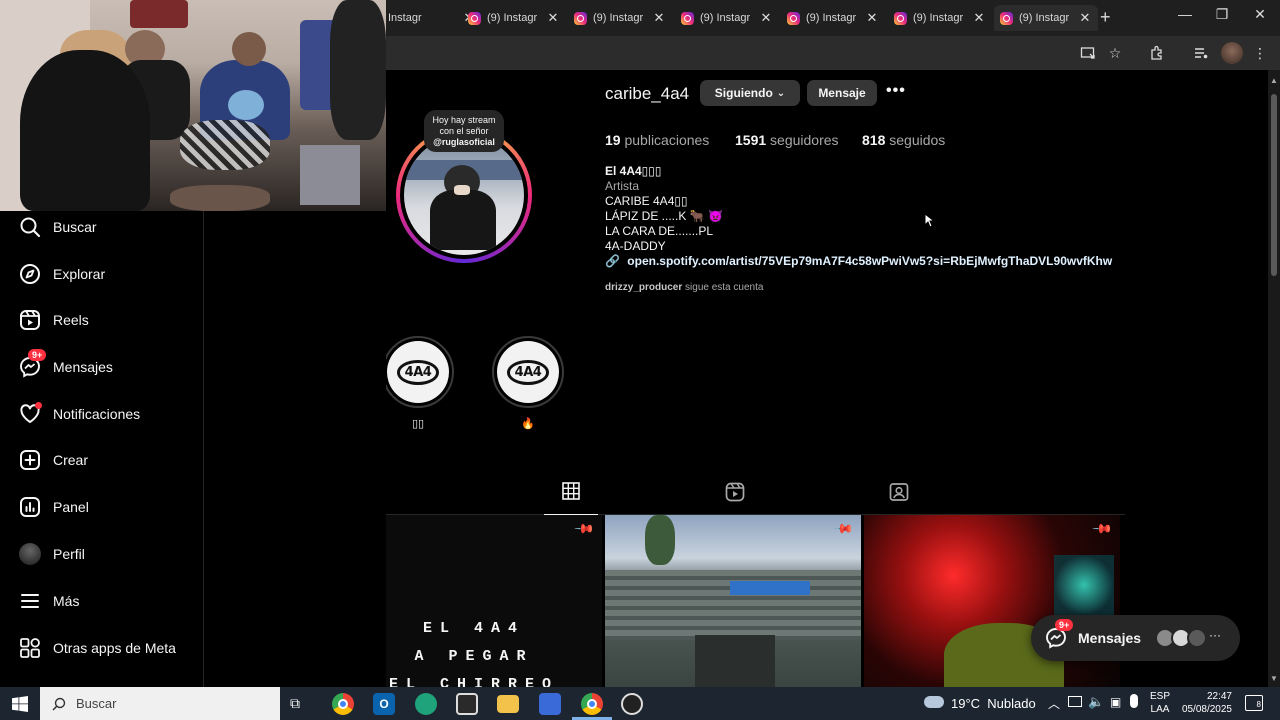 The image size is (1280, 720). Describe the element at coordinates (1201, 53) in the screenshot. I see `media-control-icon` at that location.